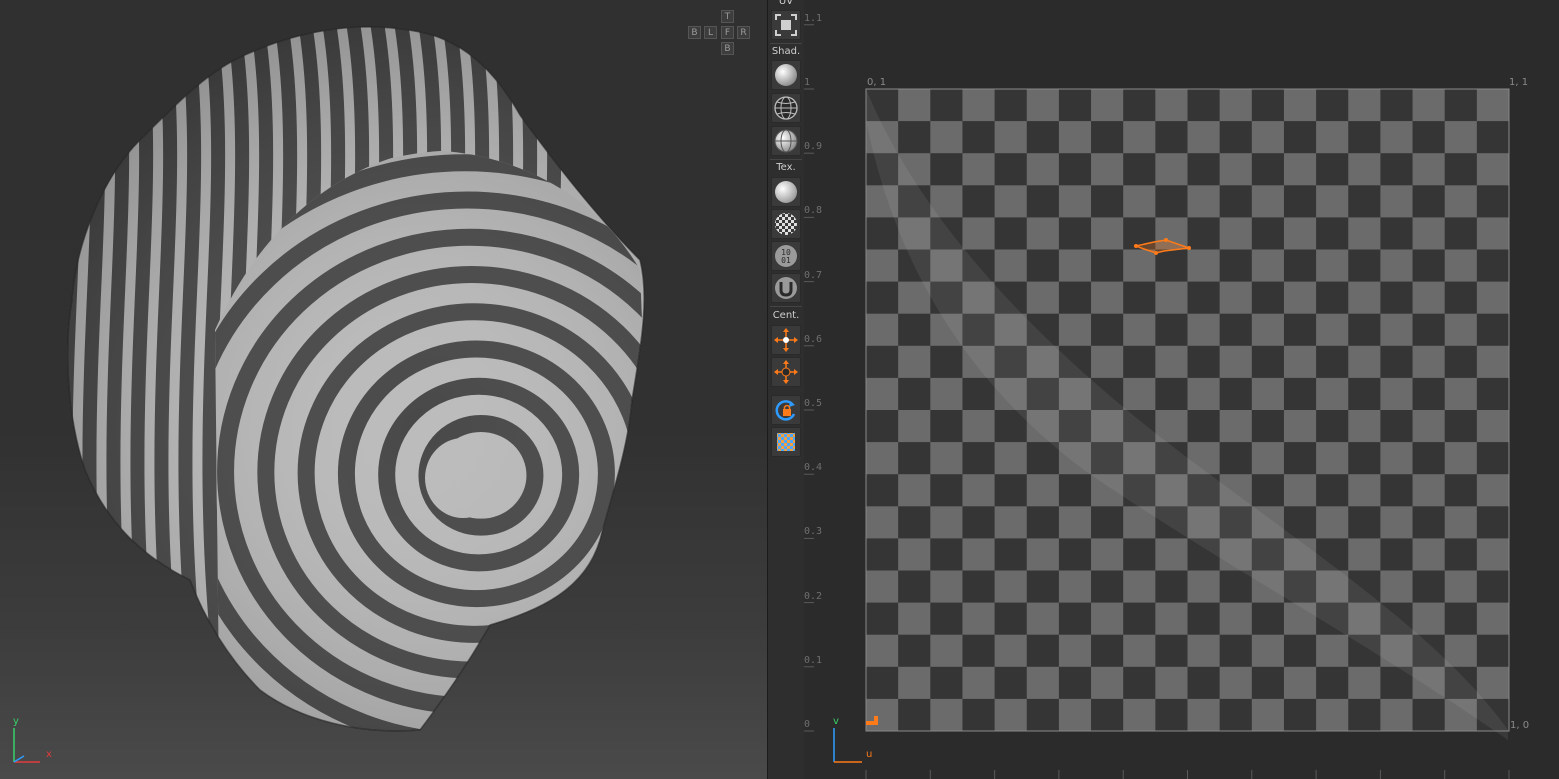 The width and height of the screenshot is (1559, 779). I want to click on uv-corner-top-right: 1, 1, so click(1519, 82).